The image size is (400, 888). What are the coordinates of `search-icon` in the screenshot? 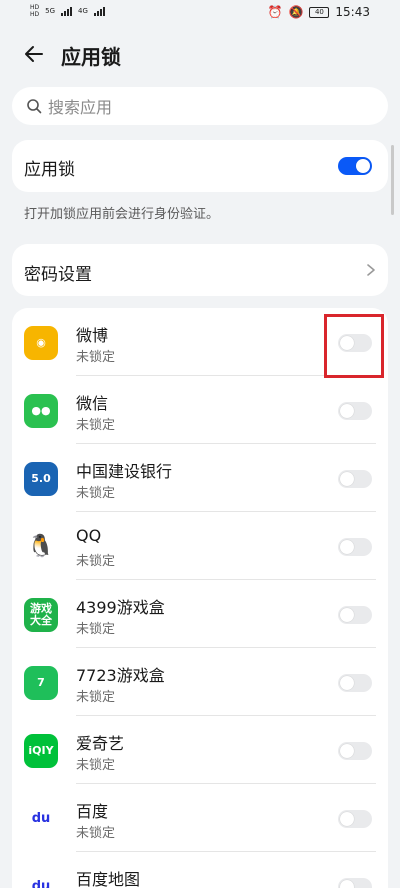 It's located at (34, 106).